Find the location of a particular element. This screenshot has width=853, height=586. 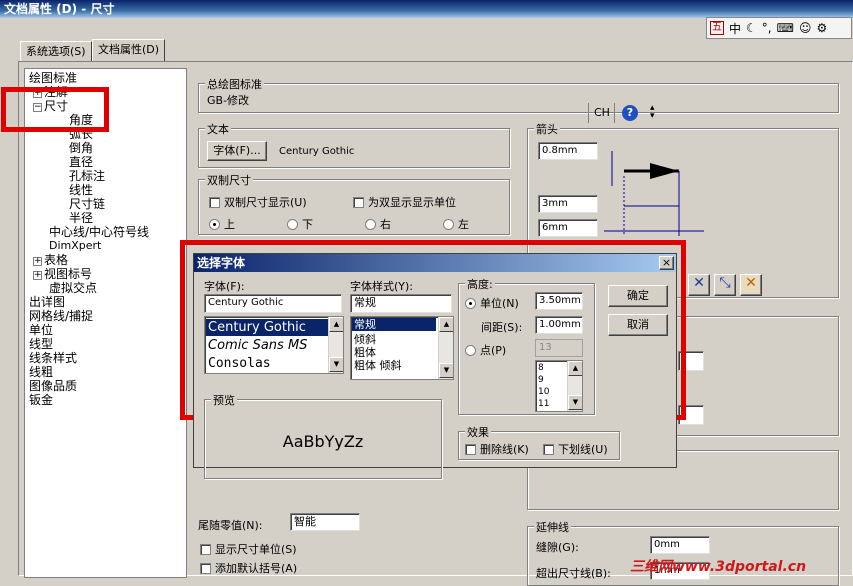

tree-item-chamfer: 倒角 is located at coordinates (81, 148).